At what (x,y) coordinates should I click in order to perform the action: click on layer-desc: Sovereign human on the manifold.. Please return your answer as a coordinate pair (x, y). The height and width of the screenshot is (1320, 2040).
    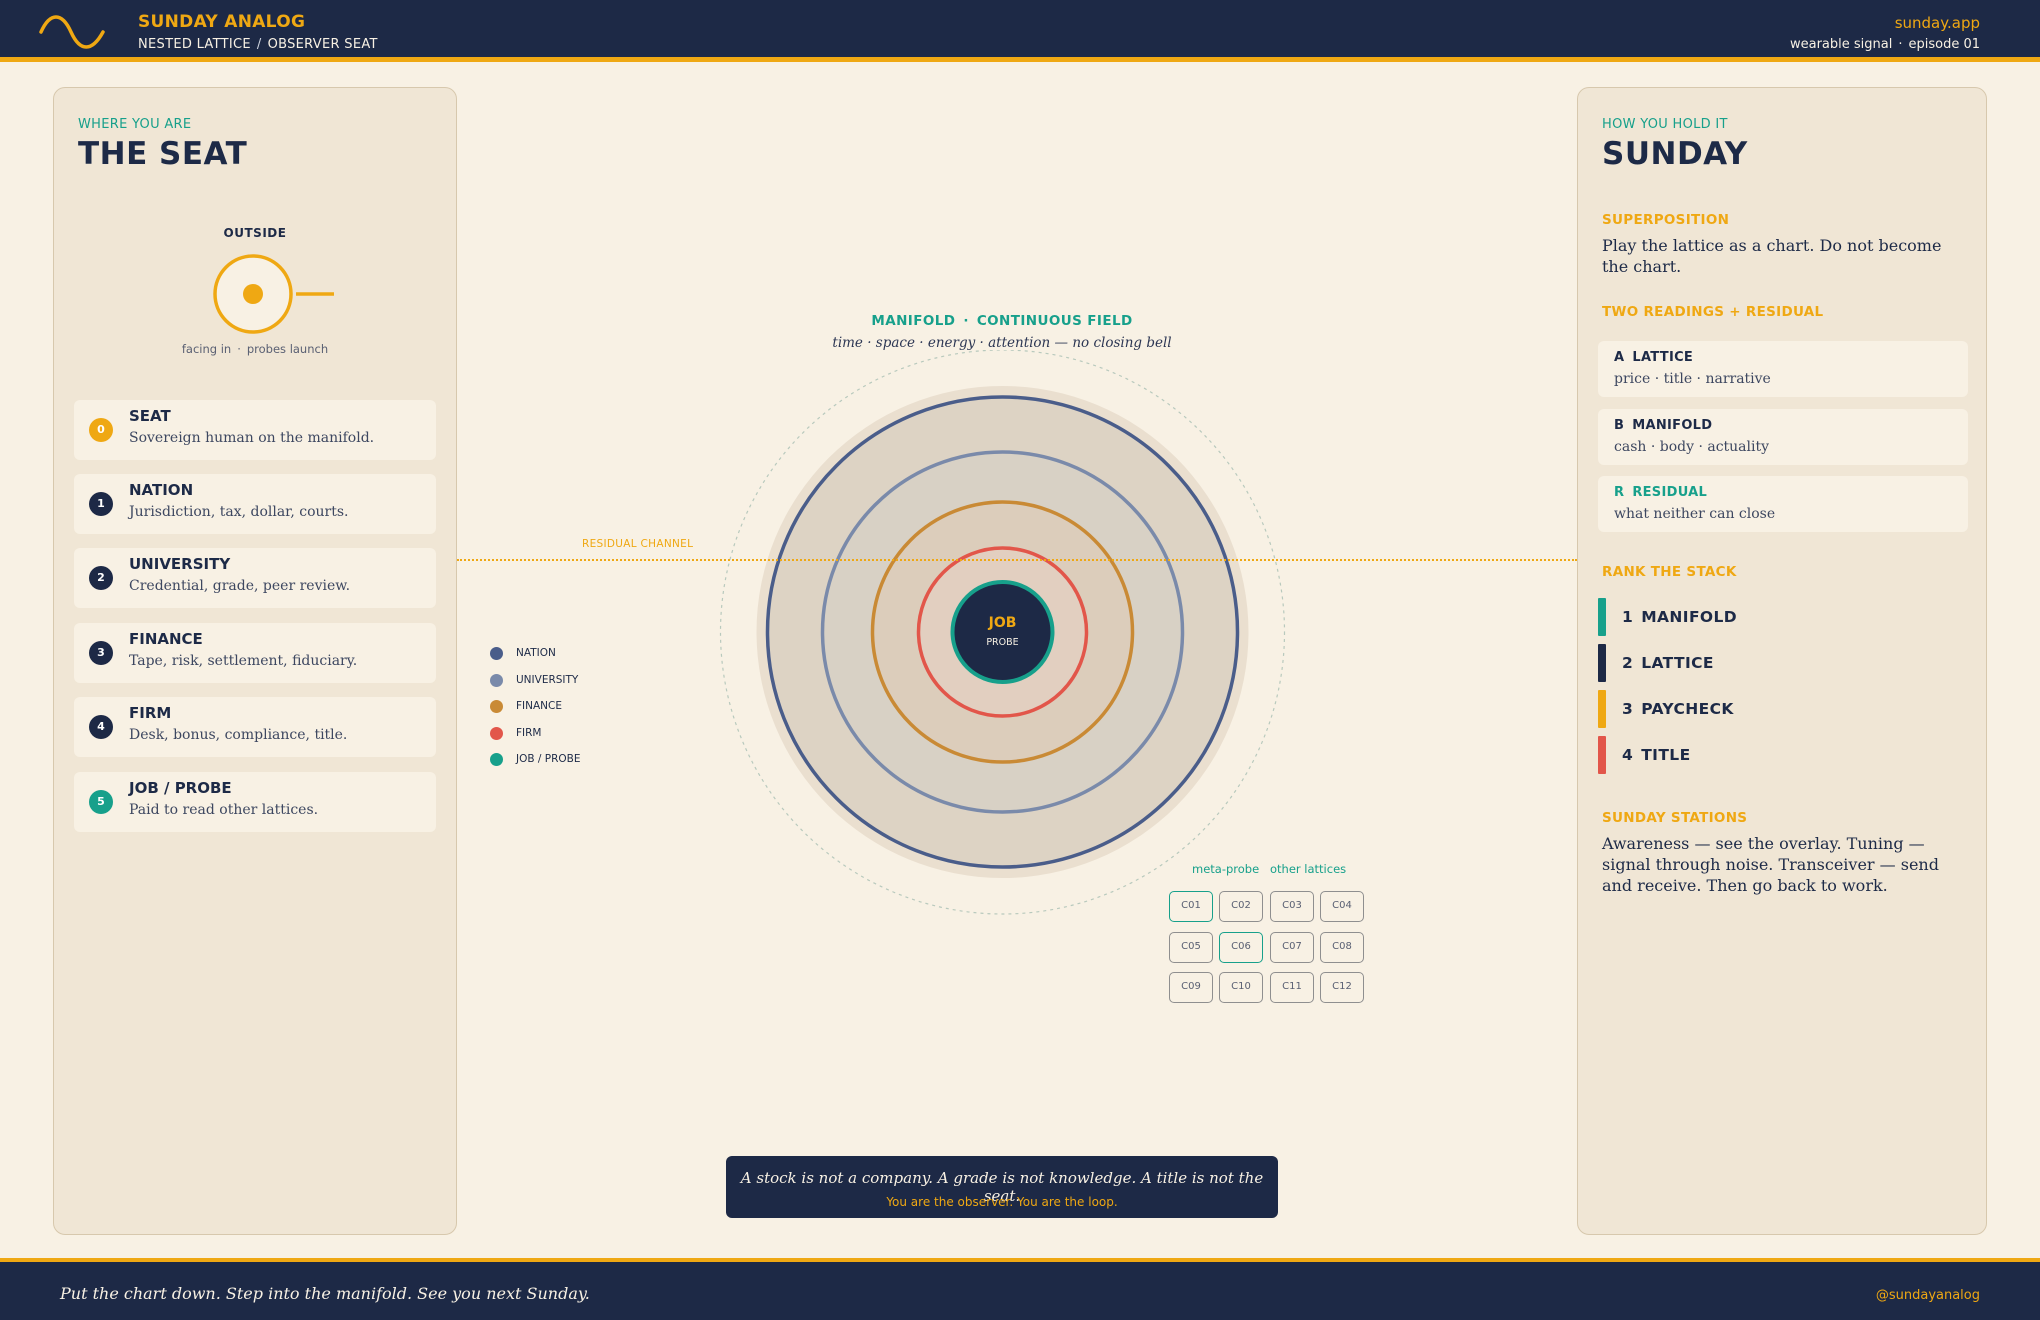
    Looking at the image, I should click on (252, 438).